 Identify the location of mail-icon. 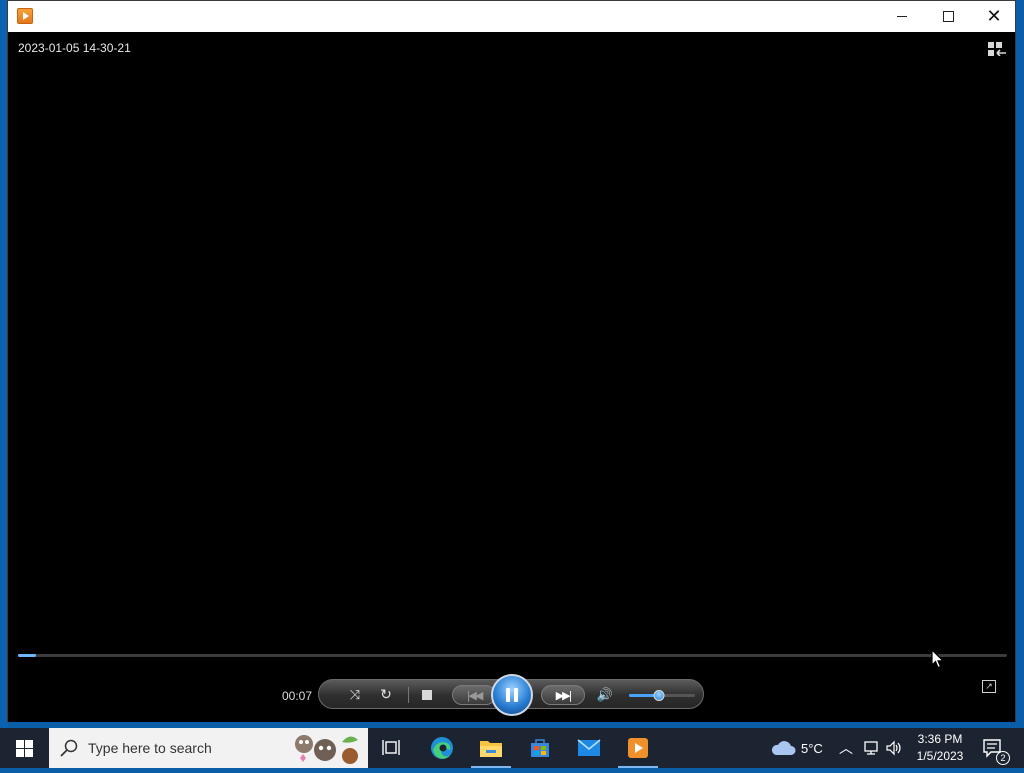
(589, 747).